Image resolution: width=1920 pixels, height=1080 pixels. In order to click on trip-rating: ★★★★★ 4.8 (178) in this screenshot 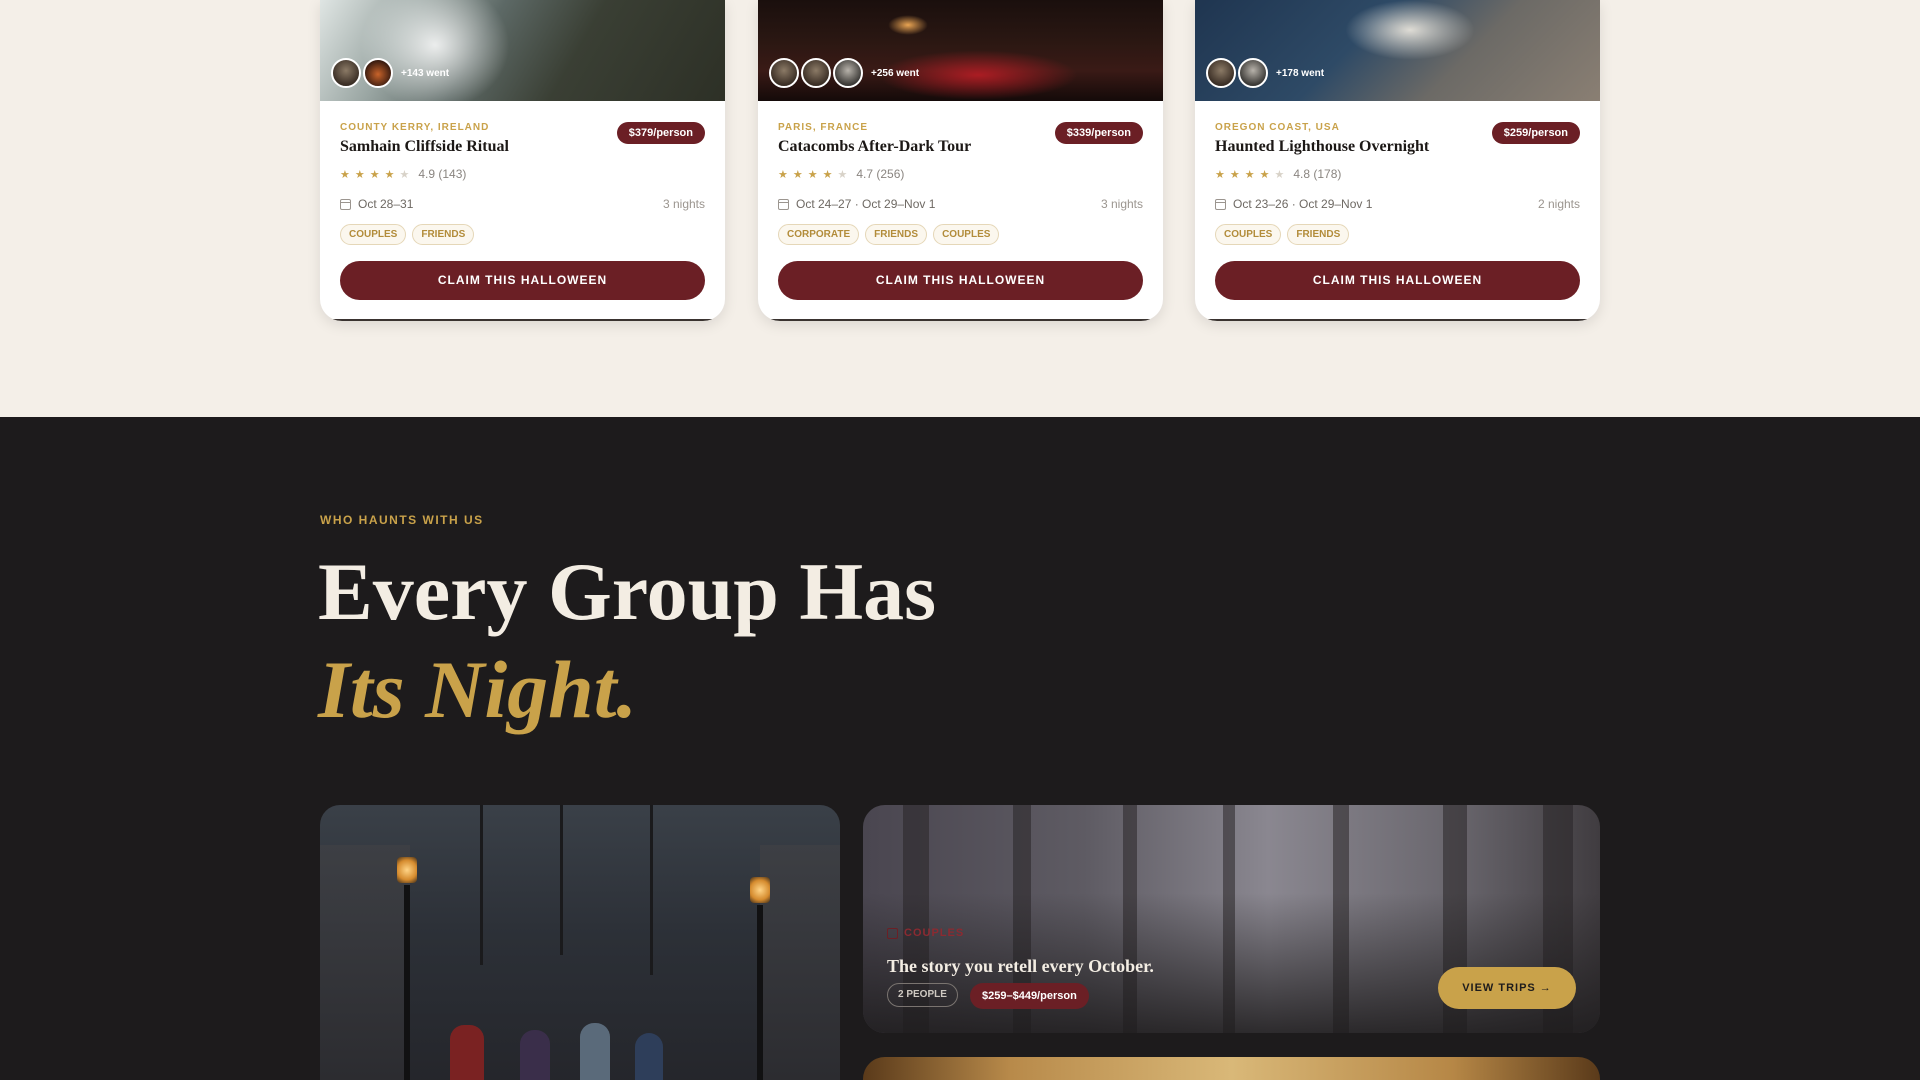, I will do `click(1278, 174)`.